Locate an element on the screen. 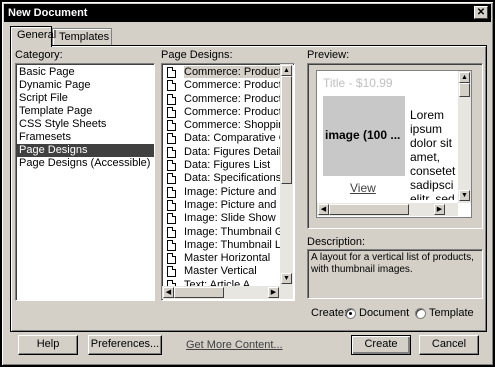  design-list-item: Data: Specifications is located at coordinates (221, 178).